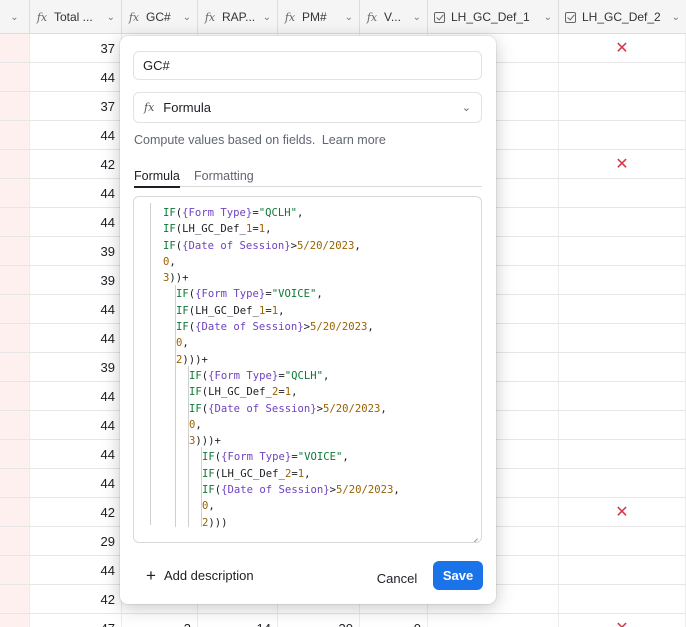  What do you see at coordinates (267, 278) in the screenshot?
I see `formula-line: 3))+` at bounding box center [267, 278].